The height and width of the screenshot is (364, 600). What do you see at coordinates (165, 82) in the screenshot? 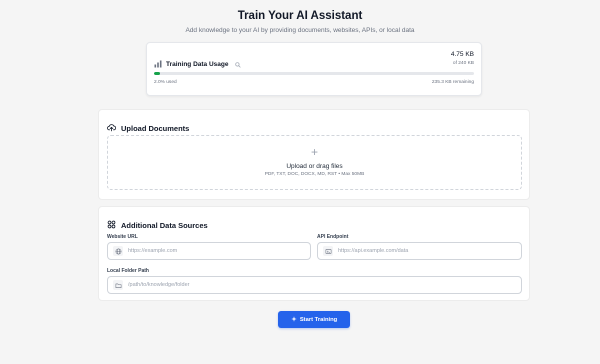
I see `usage-used-text: 2.0% used` at bounding box center [165, 82].